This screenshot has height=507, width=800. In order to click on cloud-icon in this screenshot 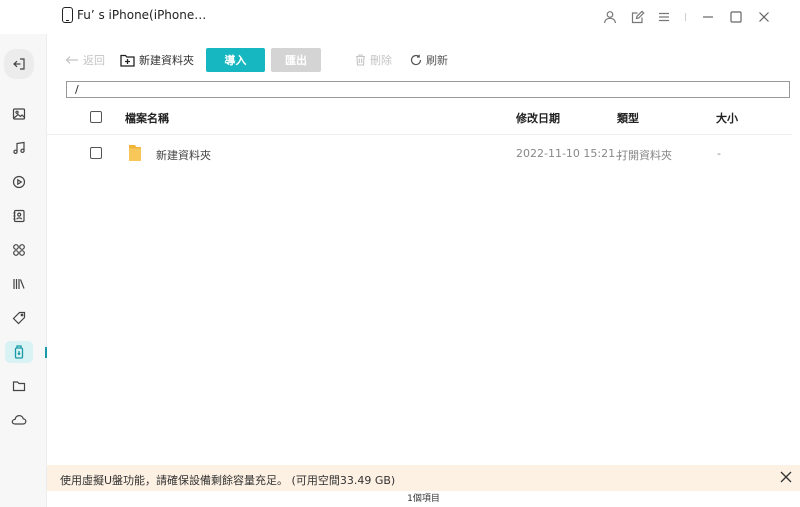, I will do `click(19, 420)`.